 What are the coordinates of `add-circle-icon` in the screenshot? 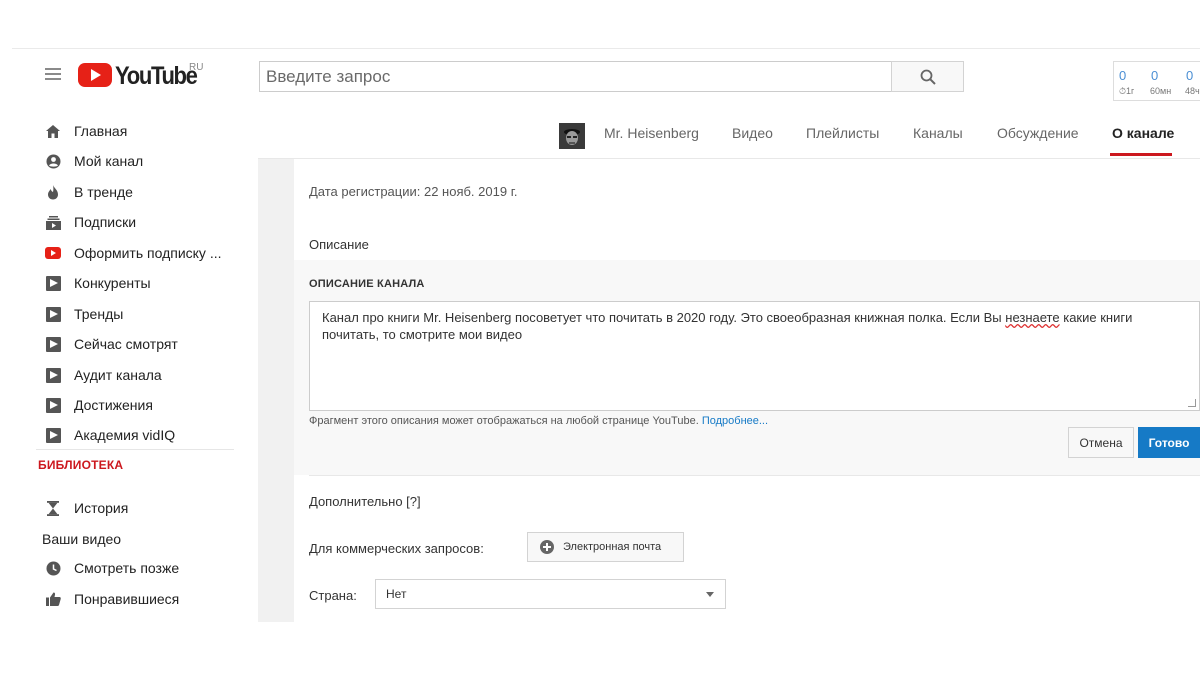 It's located at (547, 547).